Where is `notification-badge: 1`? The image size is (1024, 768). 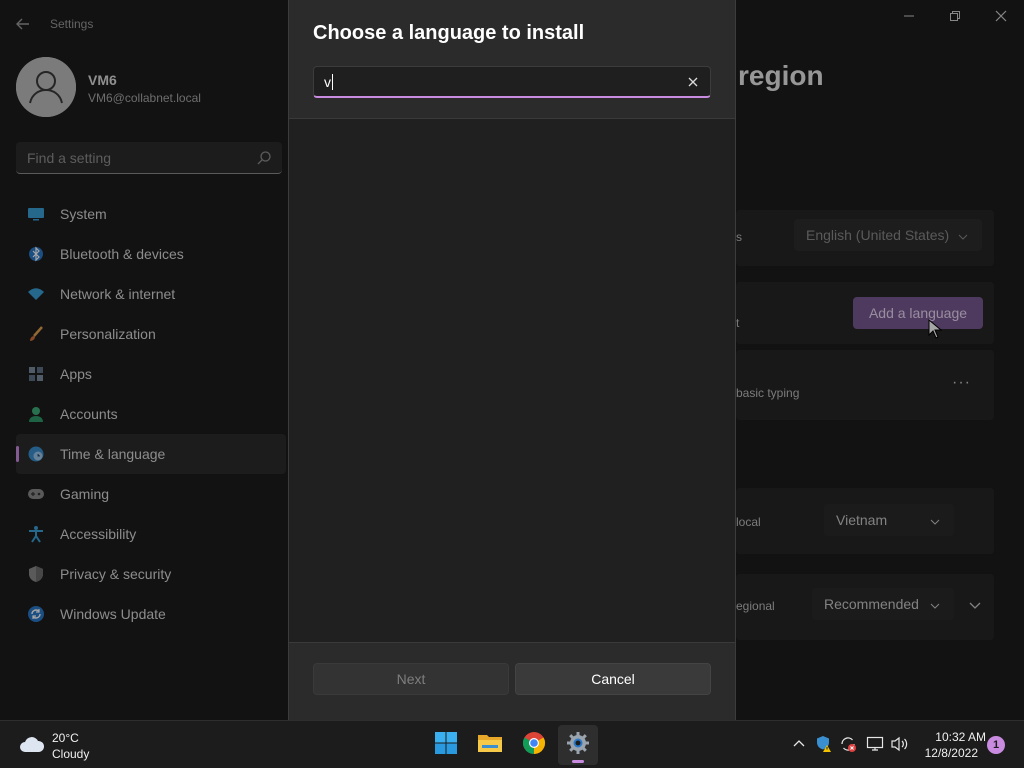
notification-badge: 1 is located at coordinates (996, 745).